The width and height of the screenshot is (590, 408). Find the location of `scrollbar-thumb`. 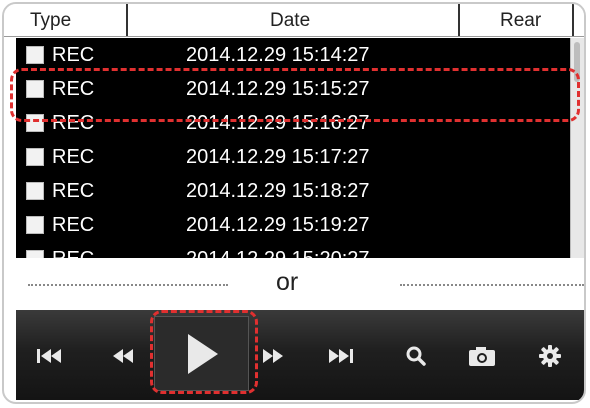

scrollbar-thumb is located at coordinates (577, 62).